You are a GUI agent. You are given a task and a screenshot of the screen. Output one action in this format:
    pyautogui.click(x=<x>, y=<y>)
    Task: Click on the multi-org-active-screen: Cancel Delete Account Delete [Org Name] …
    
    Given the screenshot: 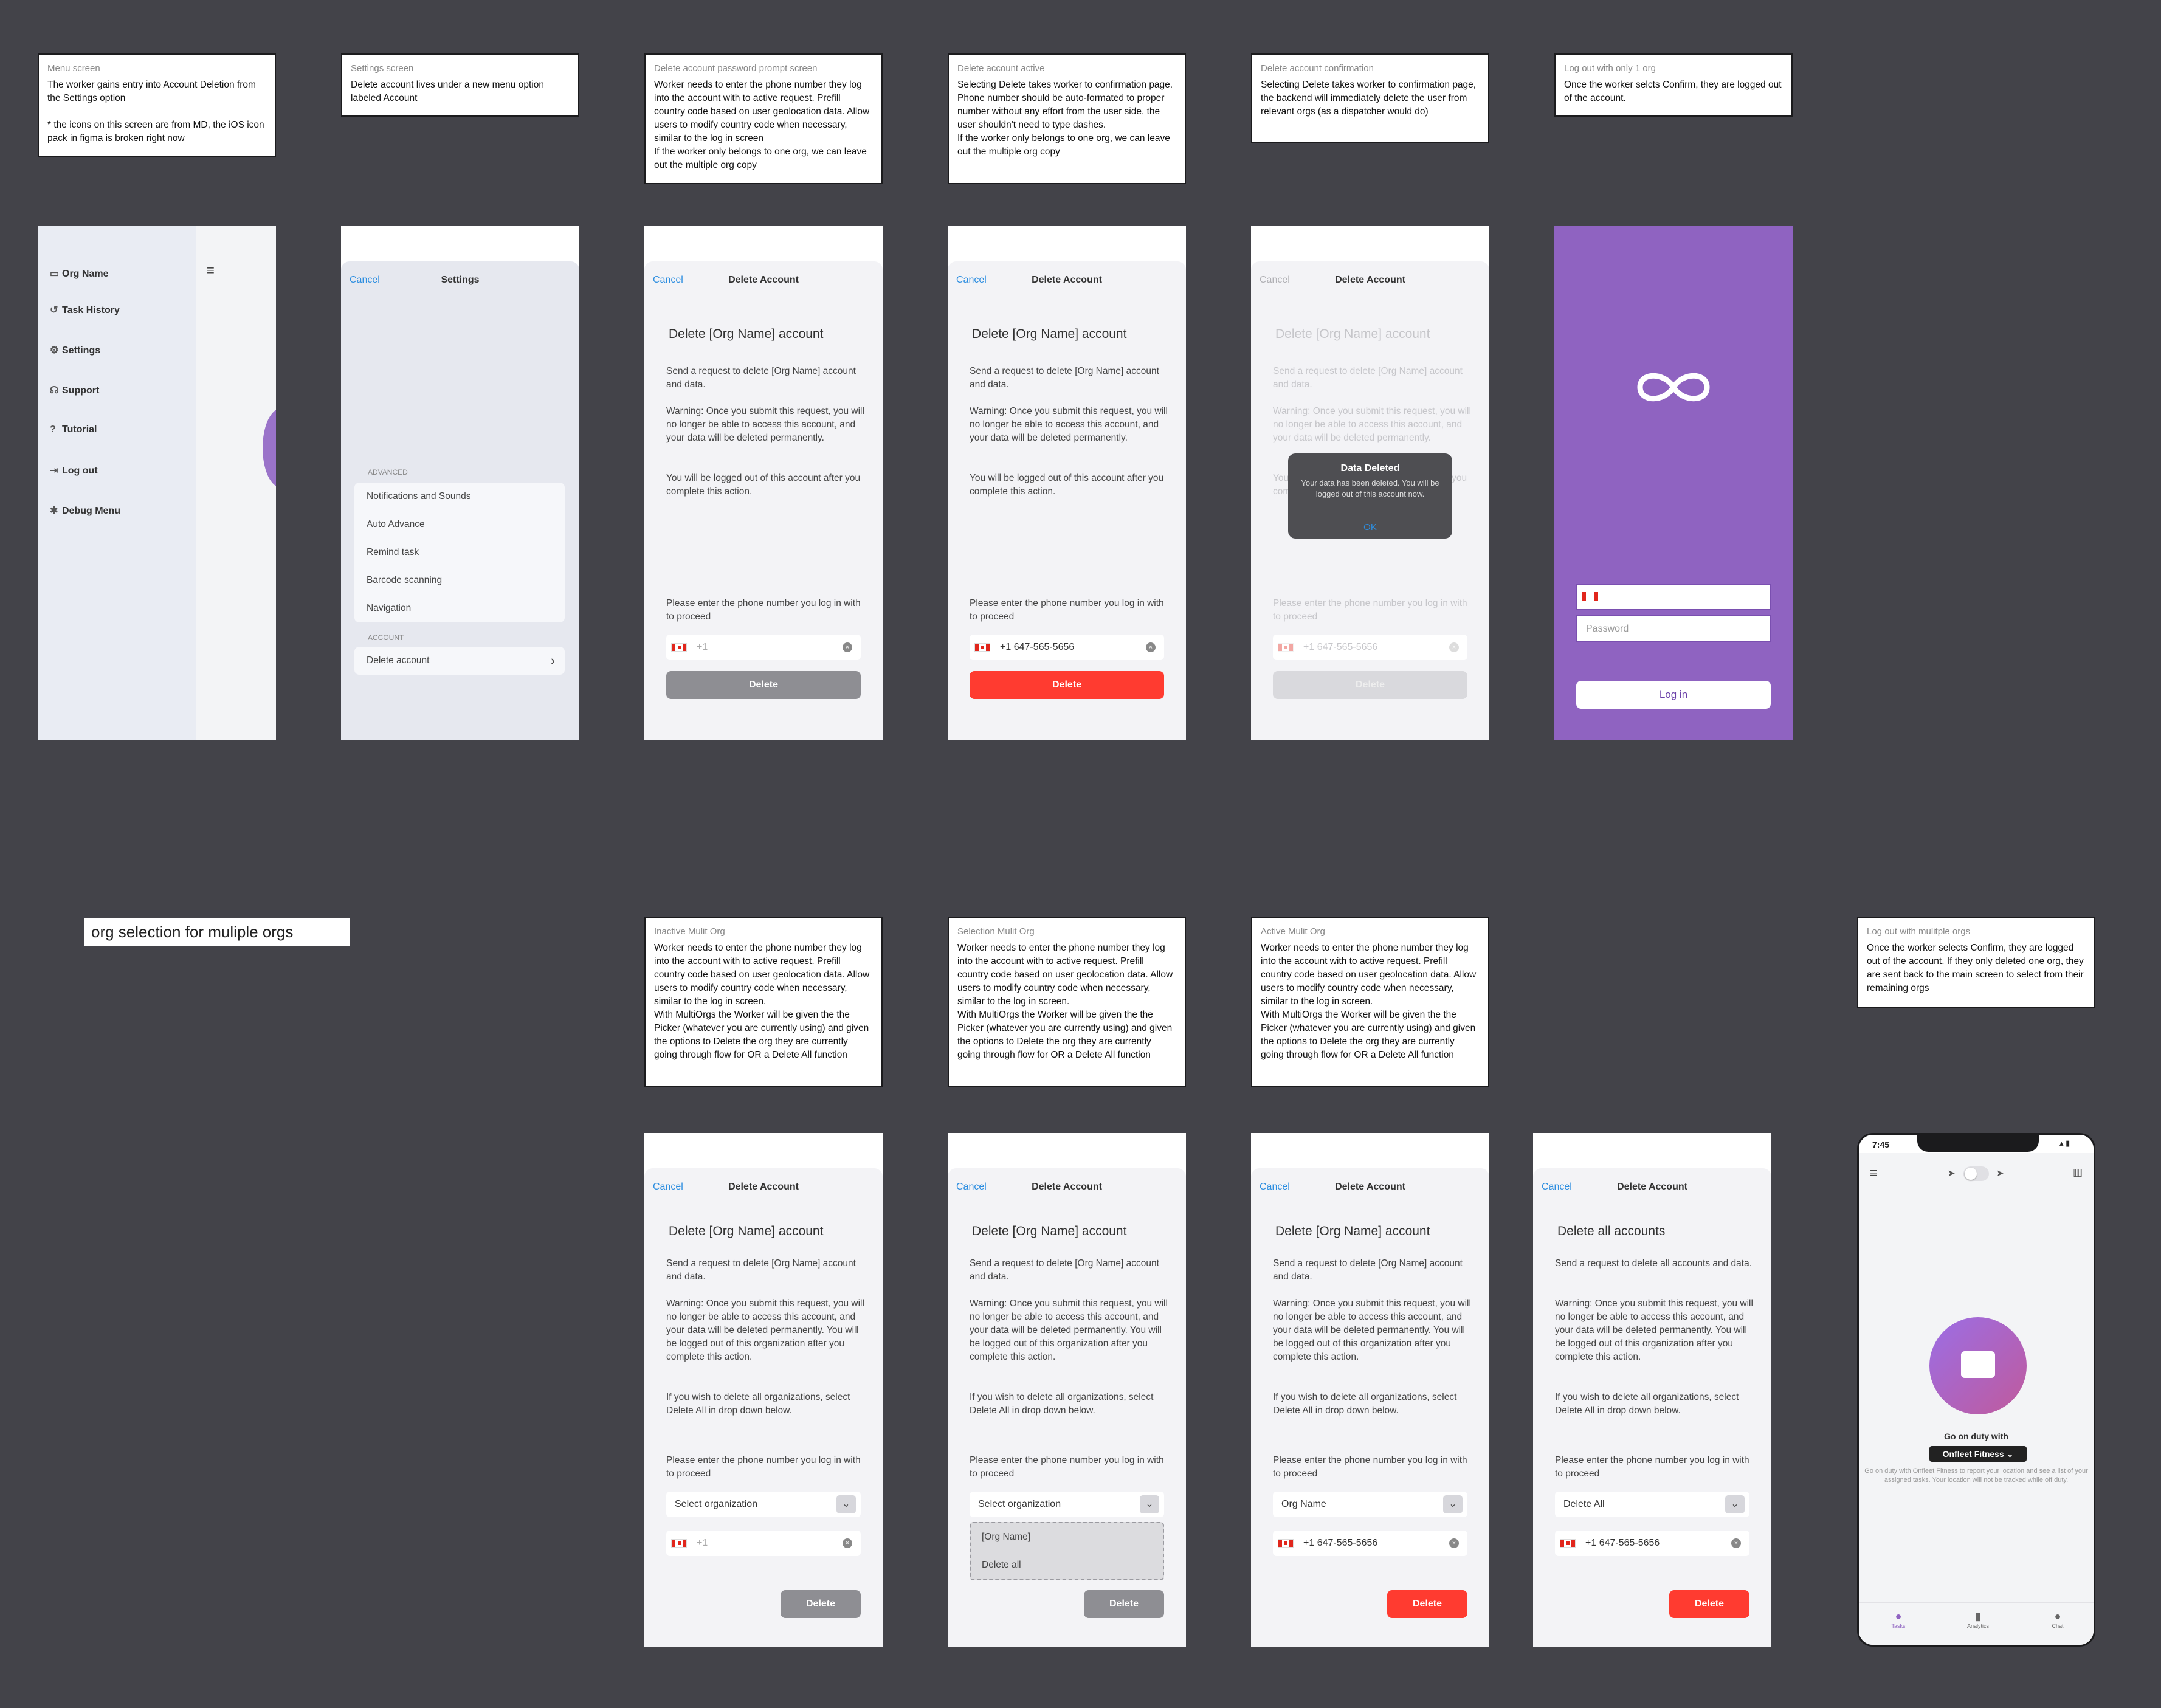 What is the action you would take?
    pyautogui.click(x=1370, y=1390)
    